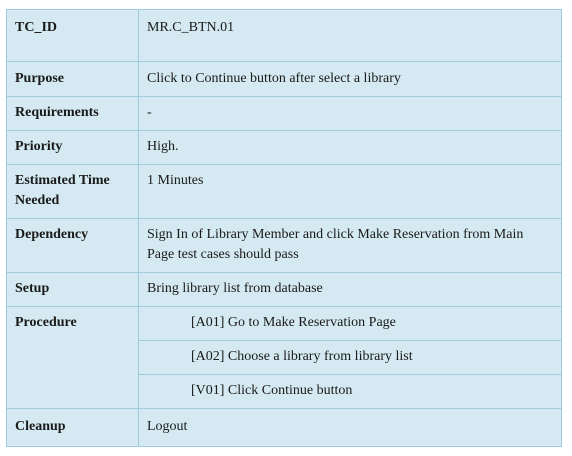  What do you see at coordinates (72, 79) in the screenshot?
I see `purpose-label: Purpose` at bounding box center [72, 79].